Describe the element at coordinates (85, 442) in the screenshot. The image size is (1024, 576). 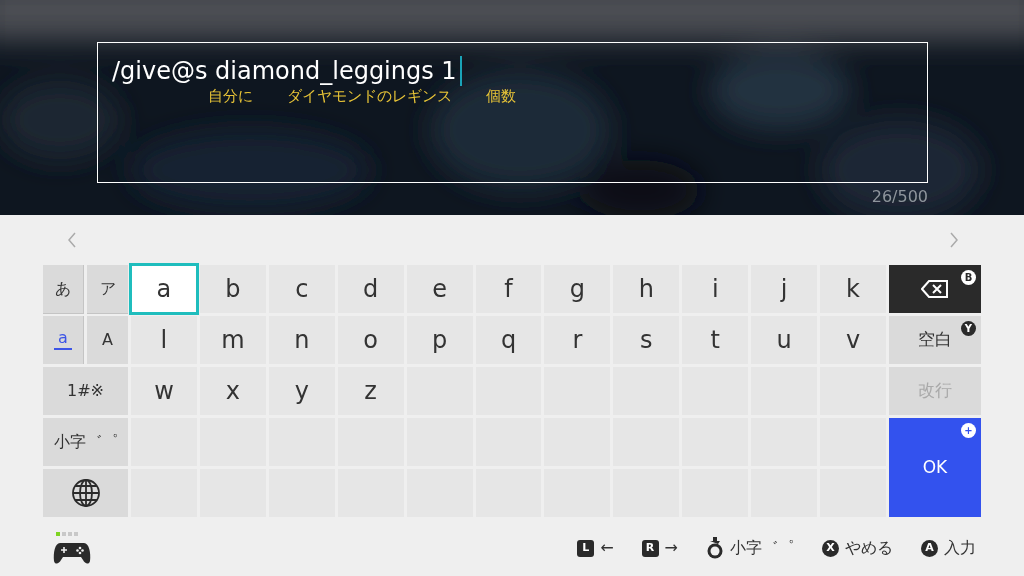
I see `function-key: 小字゛゜` at that location.